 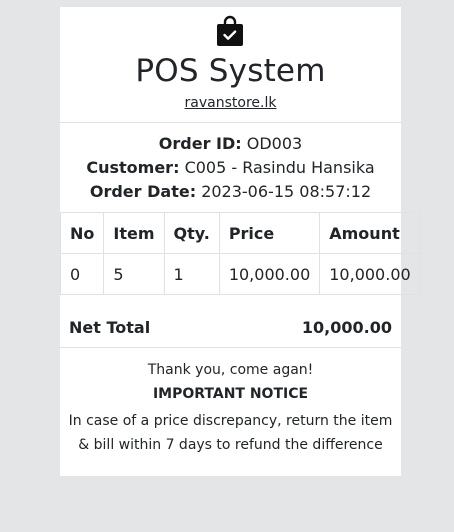 I want to click on cell-no: 0, so click(x=82, y=274).